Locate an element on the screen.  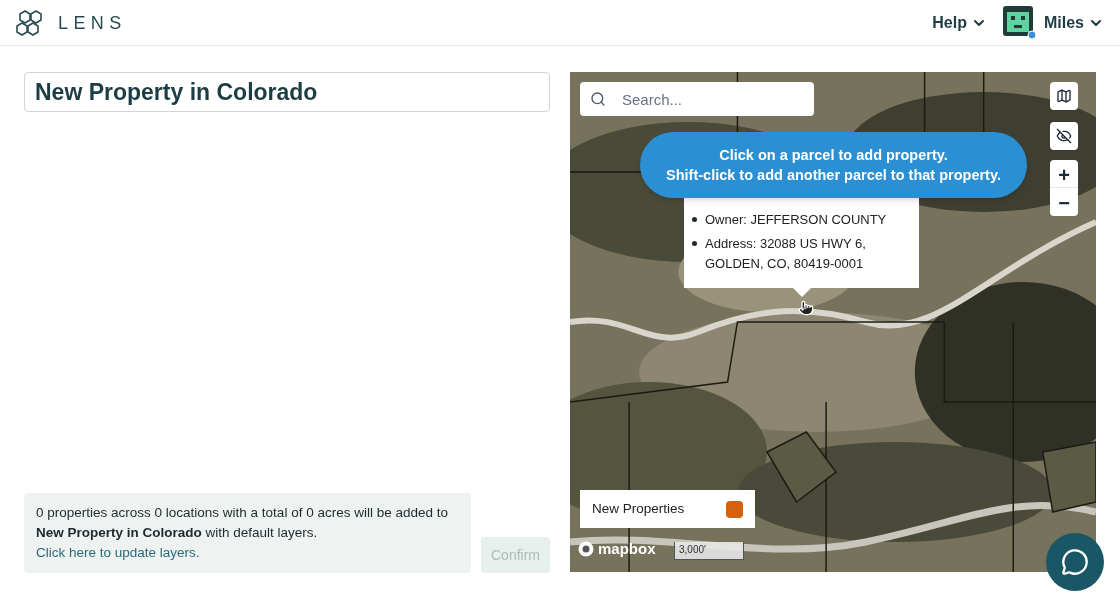
legend-label: New Properties is located at coordinates (638, 508).